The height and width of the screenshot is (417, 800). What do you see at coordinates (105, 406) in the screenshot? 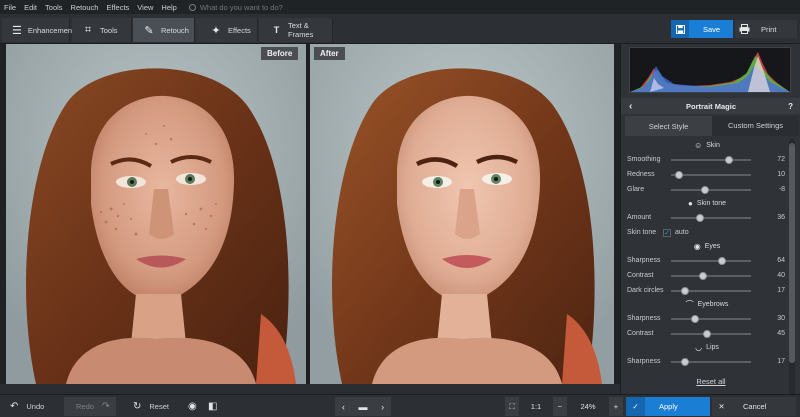
I see `redo-icon: ↷` at bounding box center [105, 406].